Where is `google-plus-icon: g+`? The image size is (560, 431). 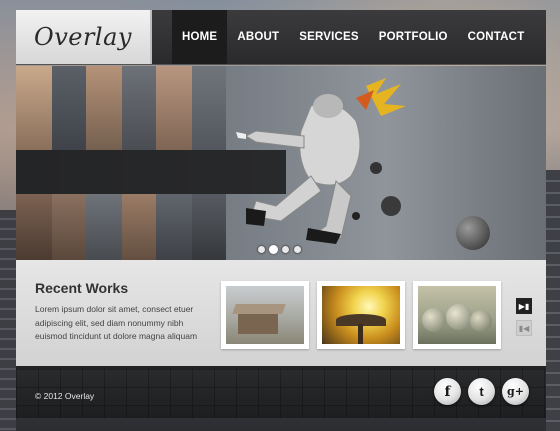
google-plus-icon: g+ is located at coordinates (515, 391).